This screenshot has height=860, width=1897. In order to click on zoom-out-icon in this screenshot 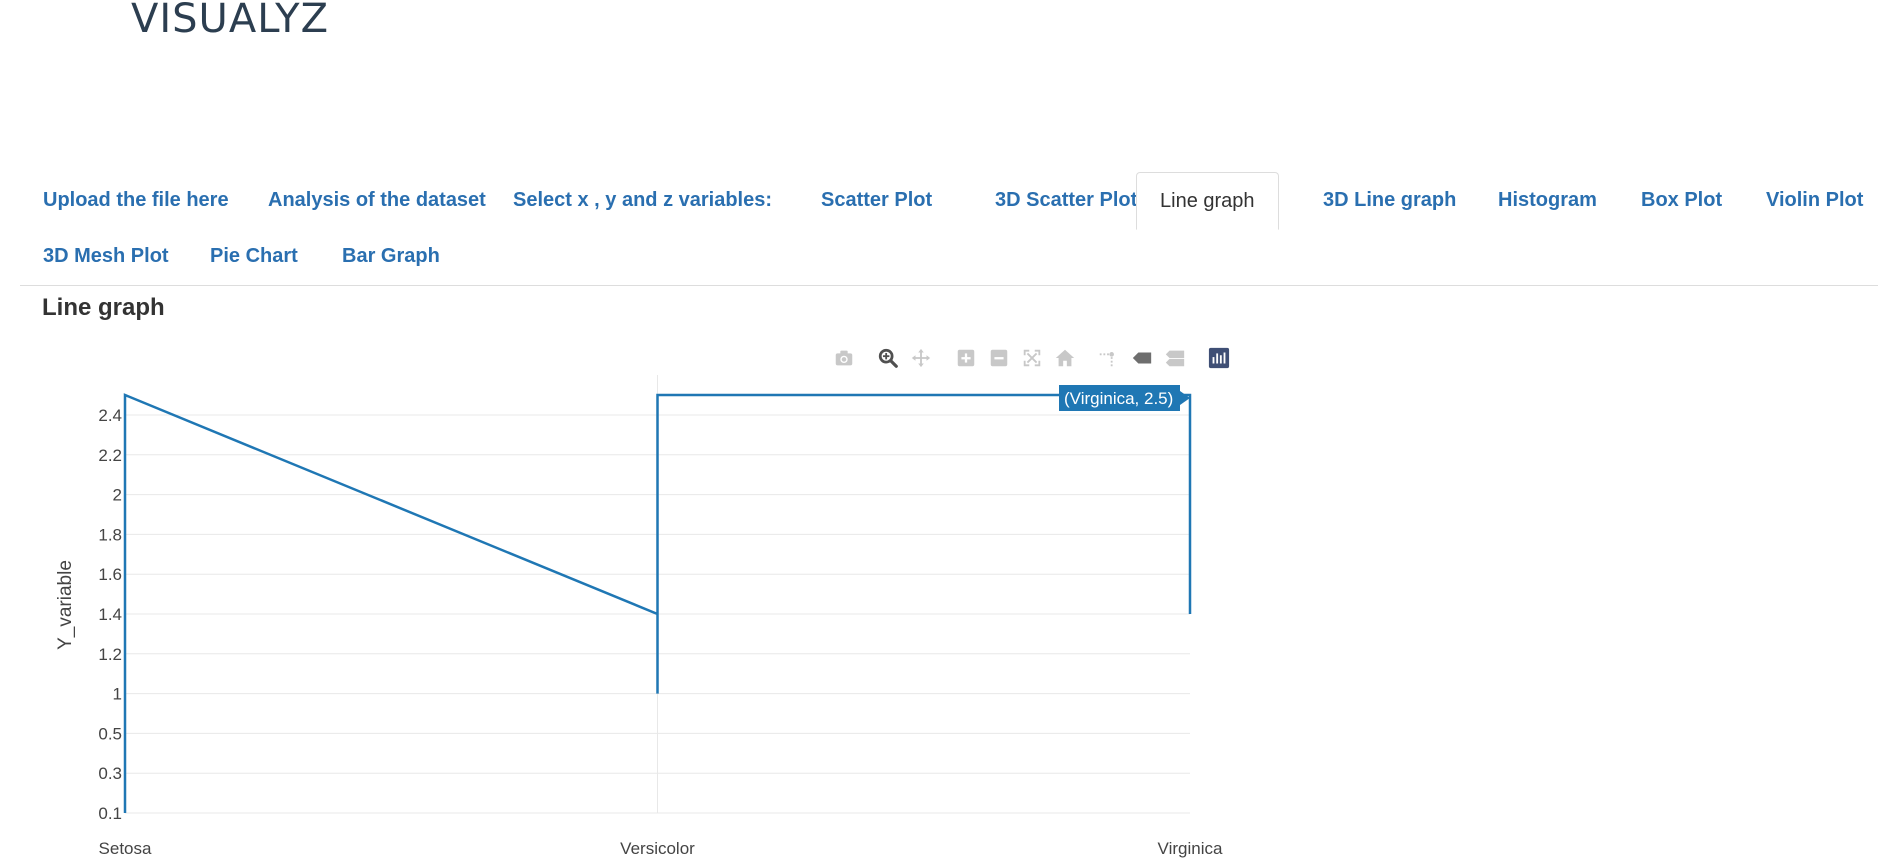, I will do `click(999, 358)`.